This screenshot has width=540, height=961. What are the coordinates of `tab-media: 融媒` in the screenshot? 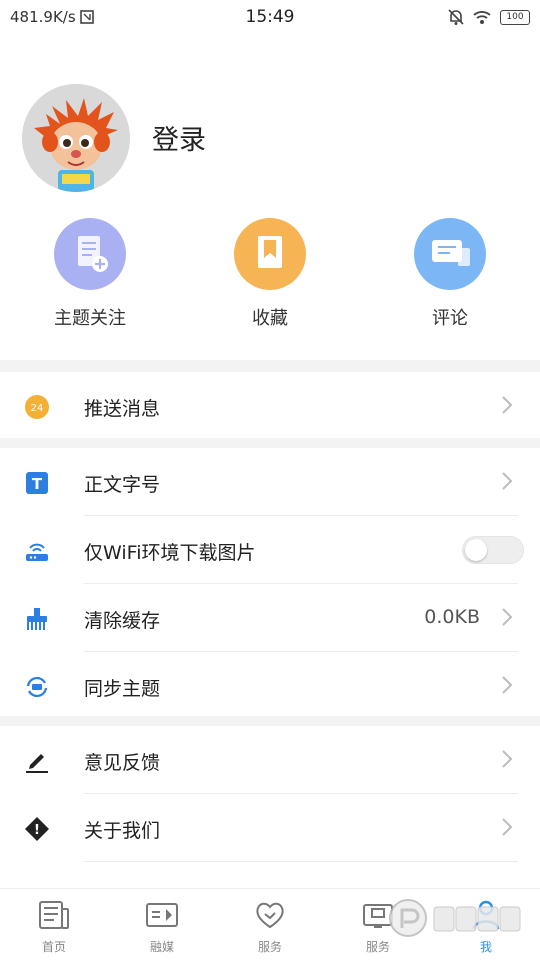 It's located at (162, 927).